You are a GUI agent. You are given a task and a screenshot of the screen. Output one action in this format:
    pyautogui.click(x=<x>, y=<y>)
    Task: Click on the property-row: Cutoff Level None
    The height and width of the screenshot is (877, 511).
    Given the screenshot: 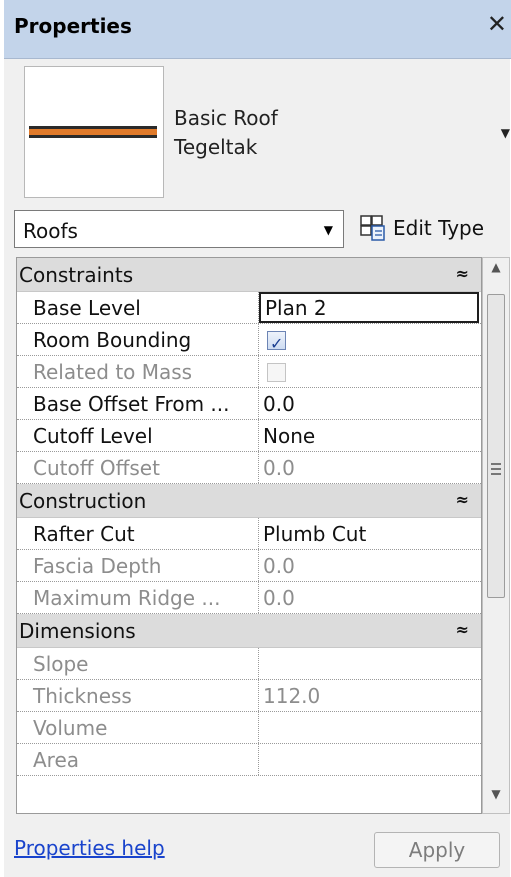 What is the action you would take?
    pyautogui.click(x=249, y=436)
    